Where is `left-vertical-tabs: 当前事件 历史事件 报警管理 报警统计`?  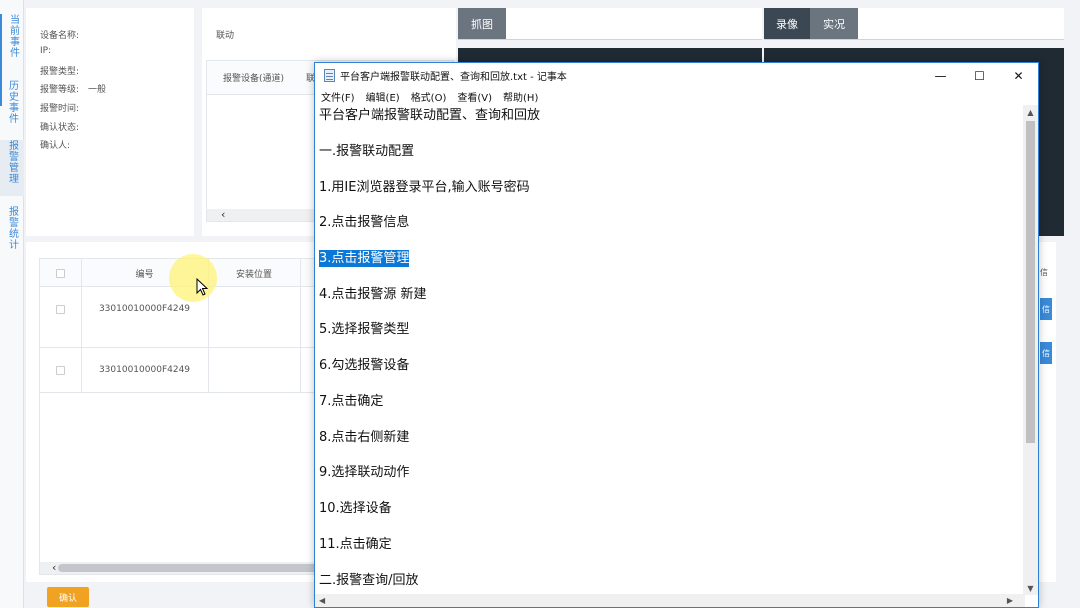 left-vertical-tabs: 当前事件 历史事件 报警管理 报警统计 is located at coordinates (12, 304).